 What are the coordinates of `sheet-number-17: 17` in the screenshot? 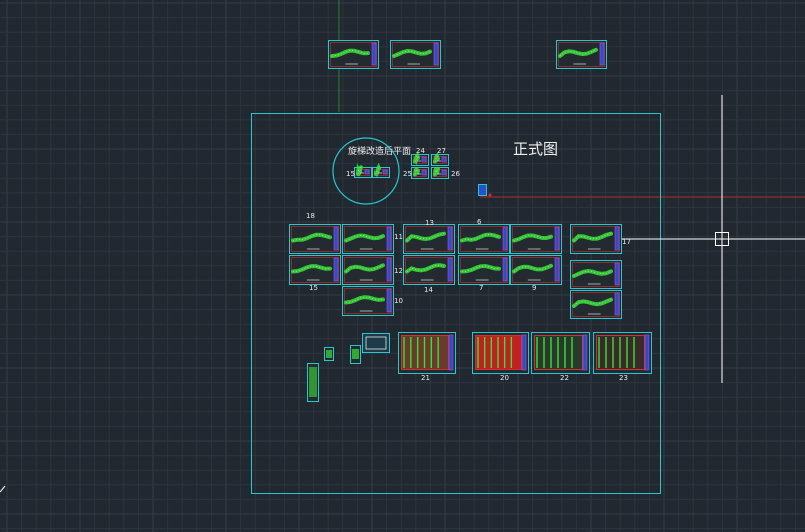 It's located at (626, 242).